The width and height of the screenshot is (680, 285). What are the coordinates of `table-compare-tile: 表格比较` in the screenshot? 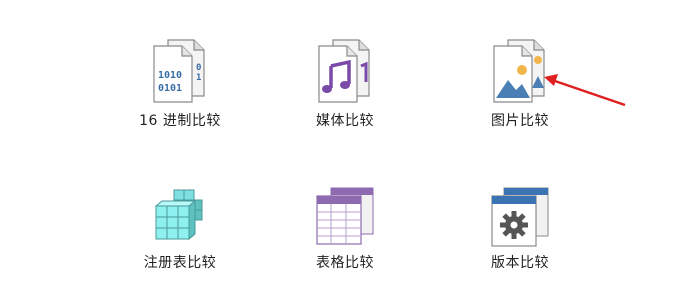 It's located at (345, 235).